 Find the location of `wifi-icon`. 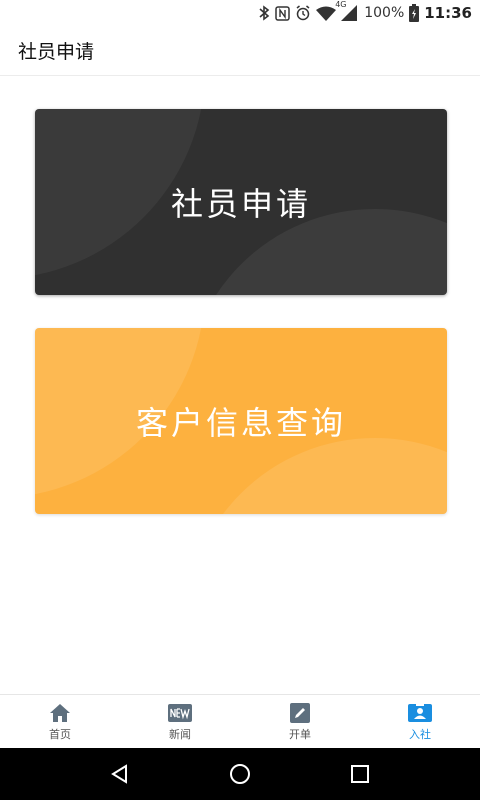

wifi-icon is located at coordinates (326, 13).